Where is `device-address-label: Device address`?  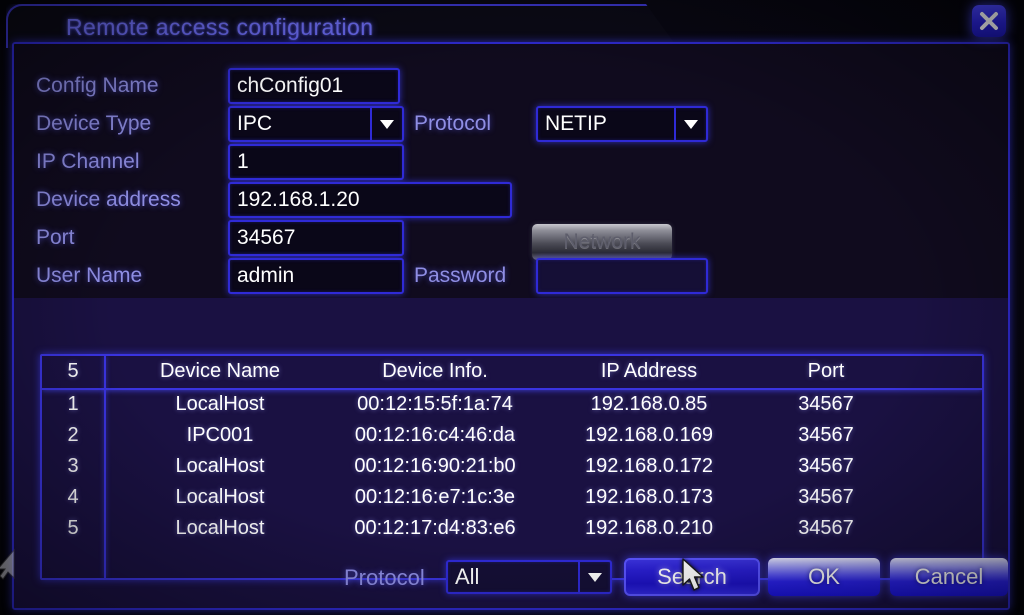
device-address-label: Device address is located at coordinates (108, 199).